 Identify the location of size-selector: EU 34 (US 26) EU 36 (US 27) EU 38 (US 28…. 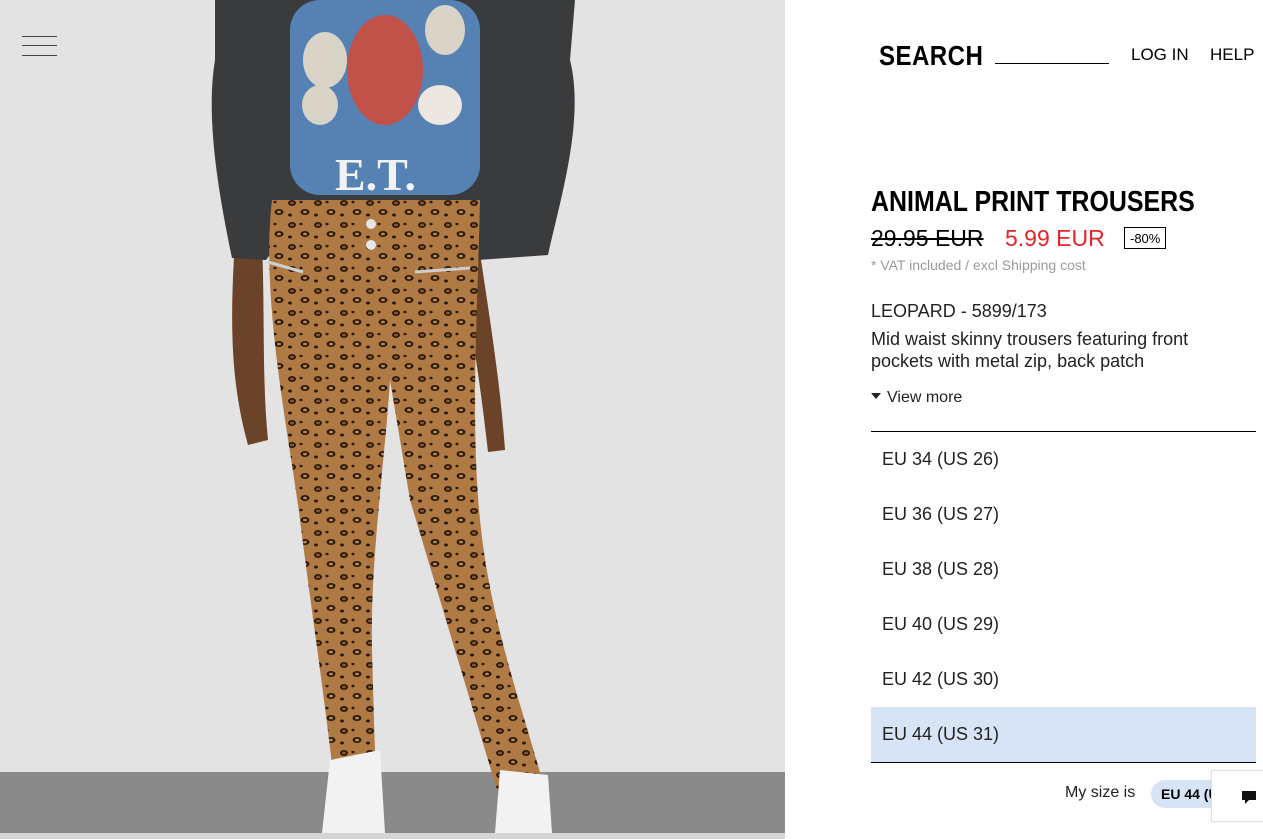
(1063, 597).